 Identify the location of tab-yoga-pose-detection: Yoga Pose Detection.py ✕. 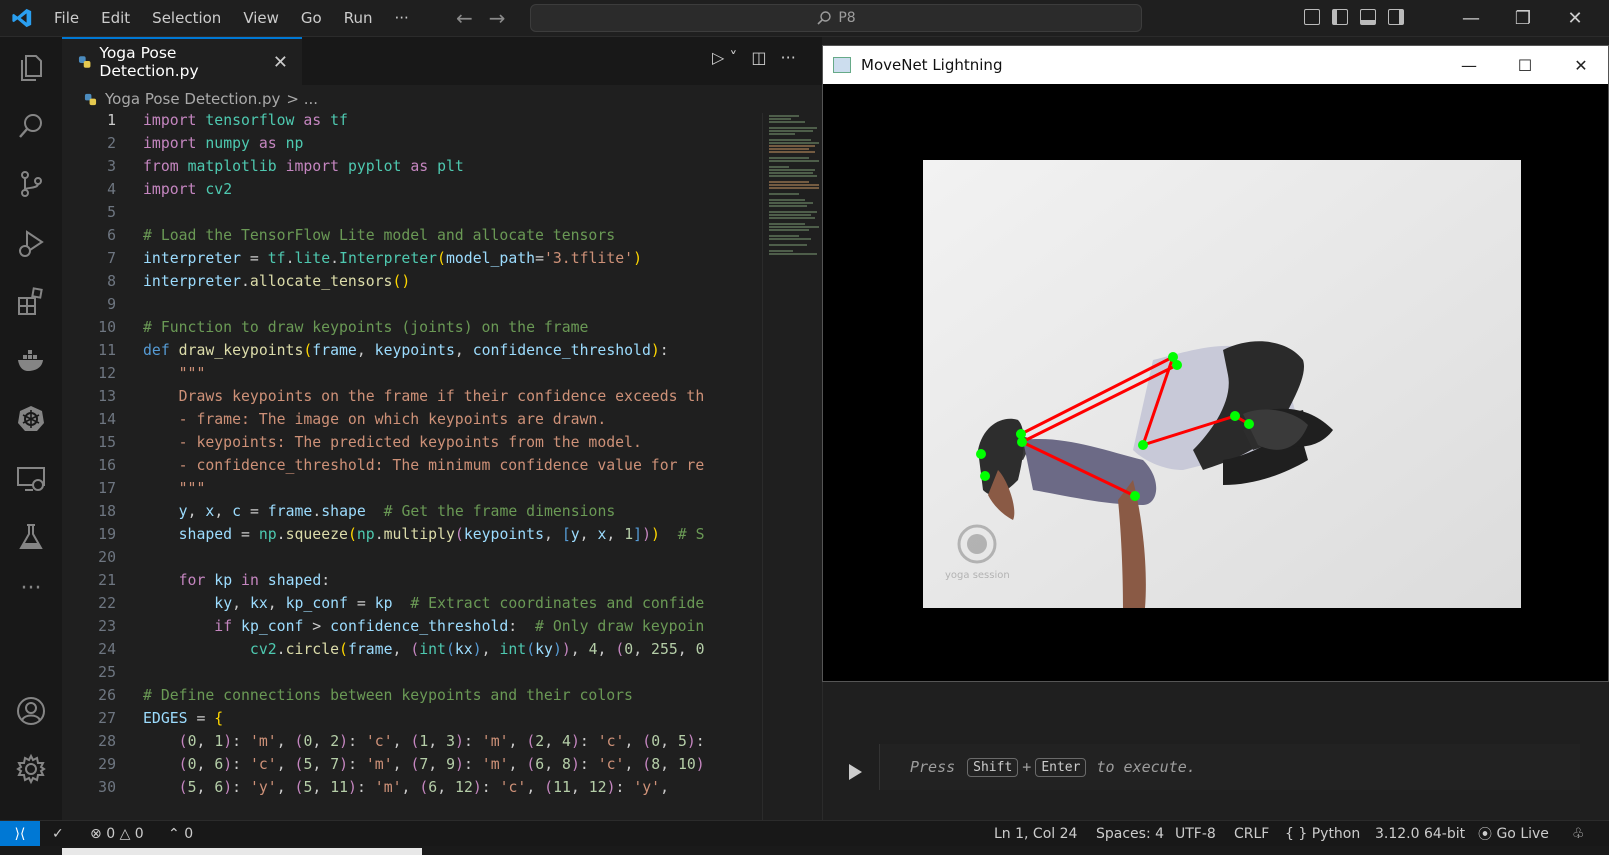
(182, 61).